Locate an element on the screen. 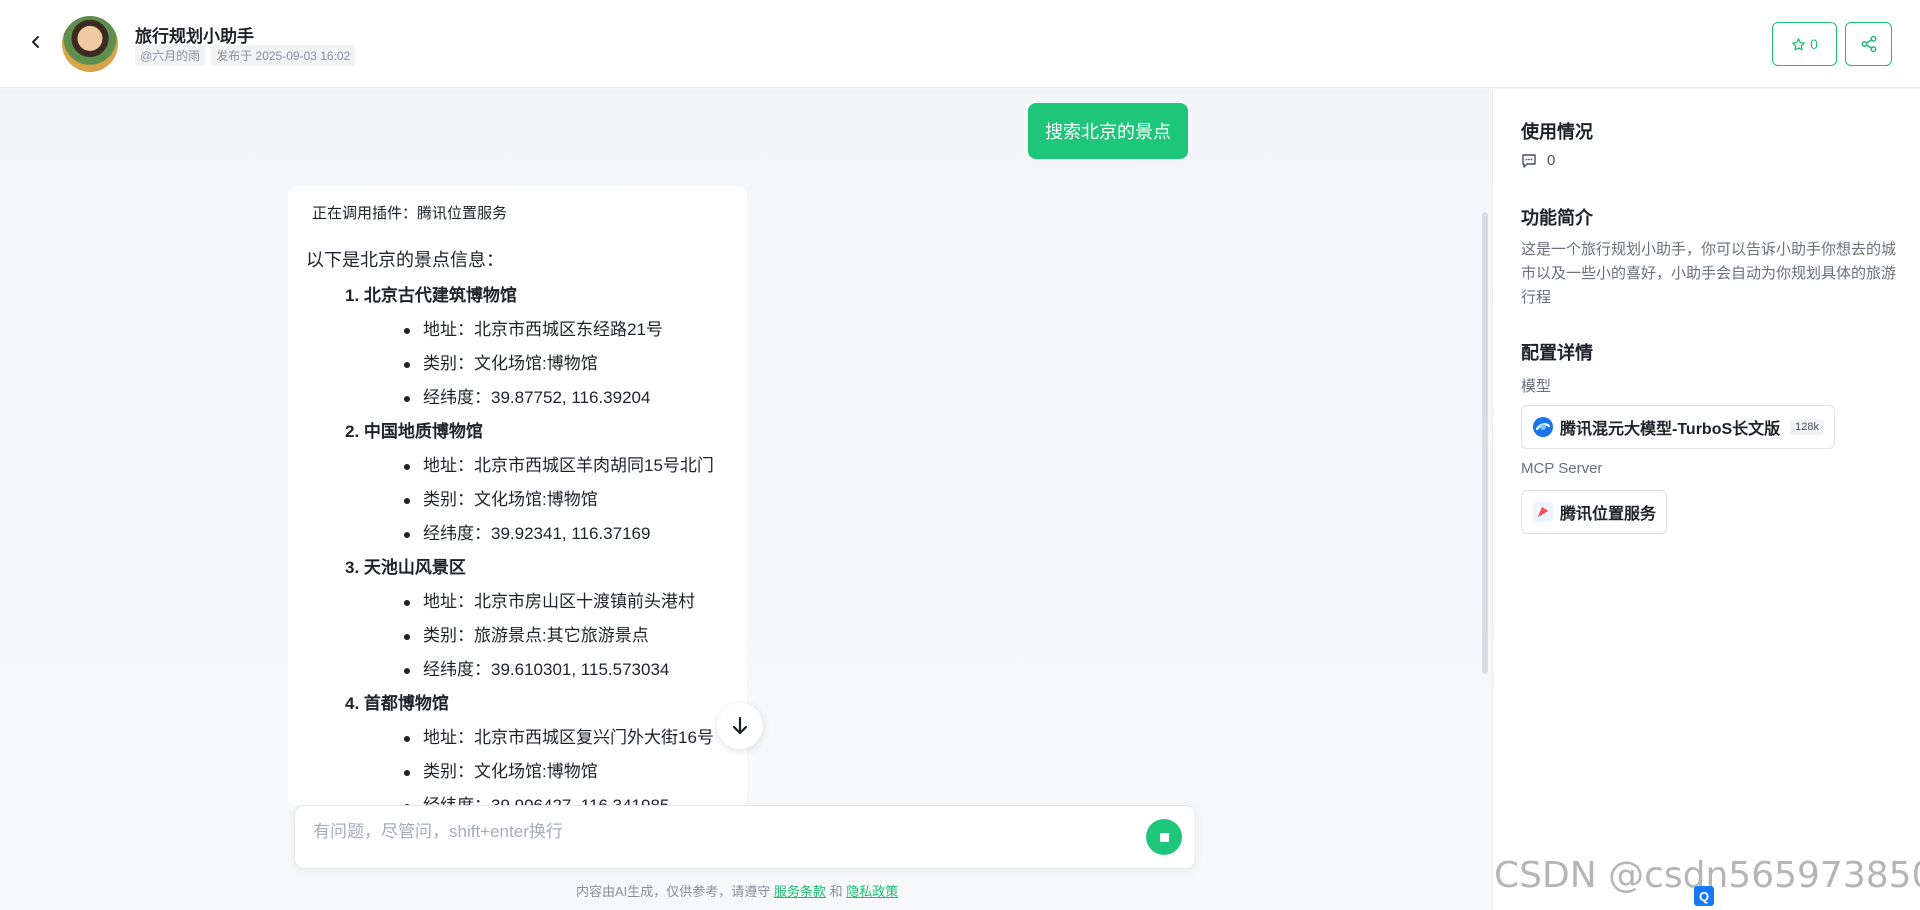 The image size is (1920, 910). place-title: 1. 北京古代建筑博物馆 is located at coordinates (431, 295).